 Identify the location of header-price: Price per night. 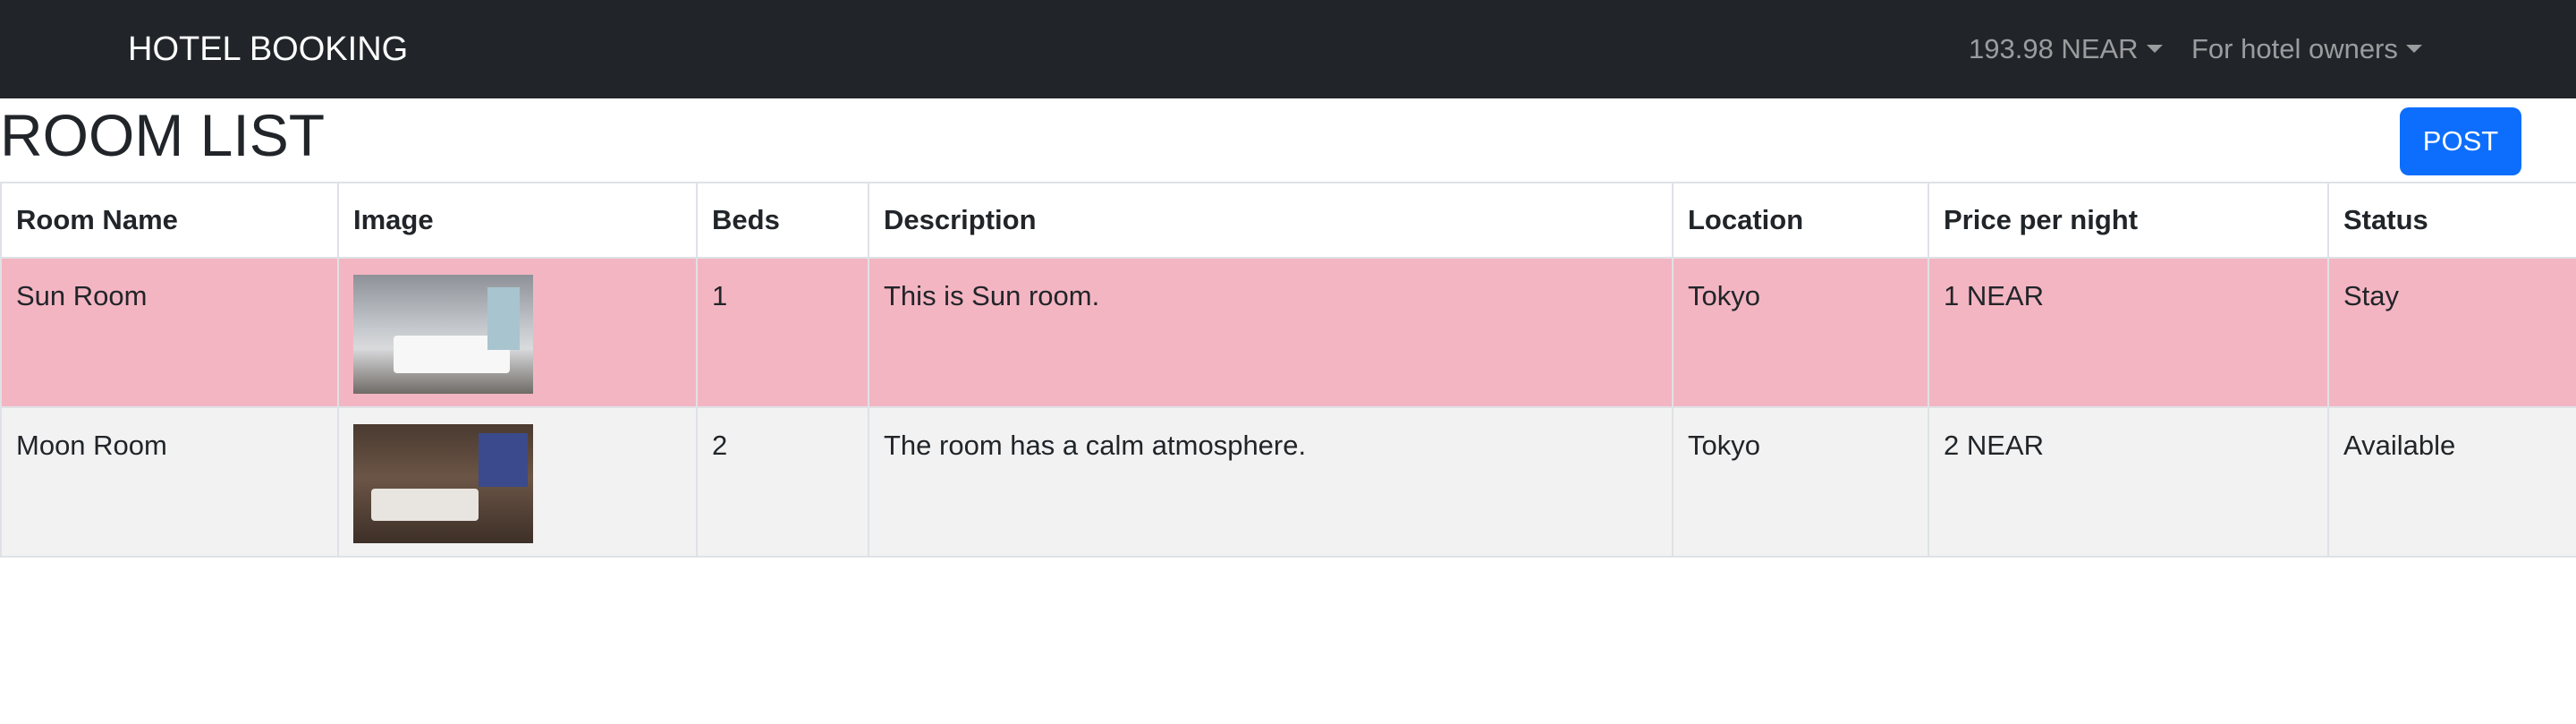
(2128, 220).